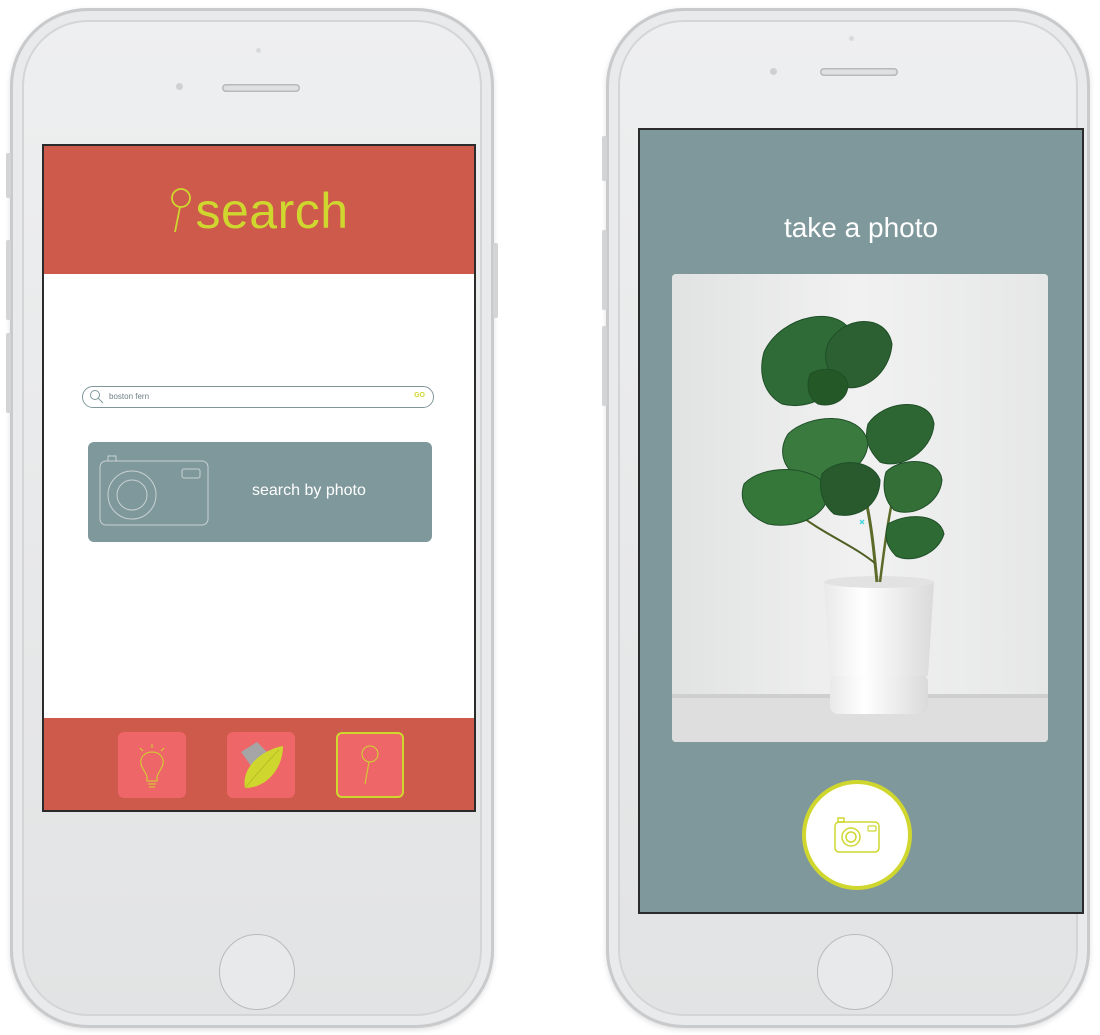  I want to click on tab-search, so click(370, 765).